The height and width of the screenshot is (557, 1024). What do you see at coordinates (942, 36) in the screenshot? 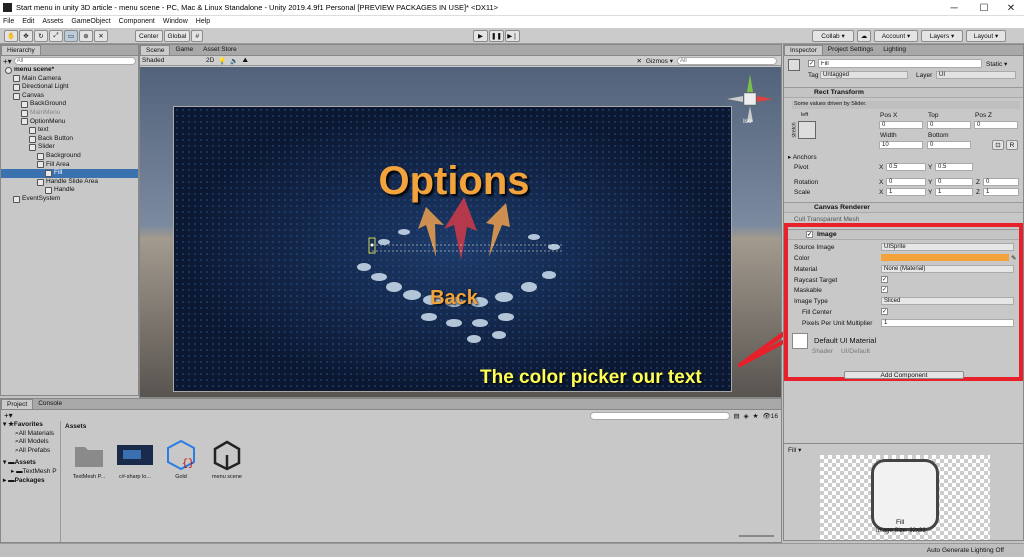
I see `layers-dropdown: Layers ▾` at bounding box center [942, 36].